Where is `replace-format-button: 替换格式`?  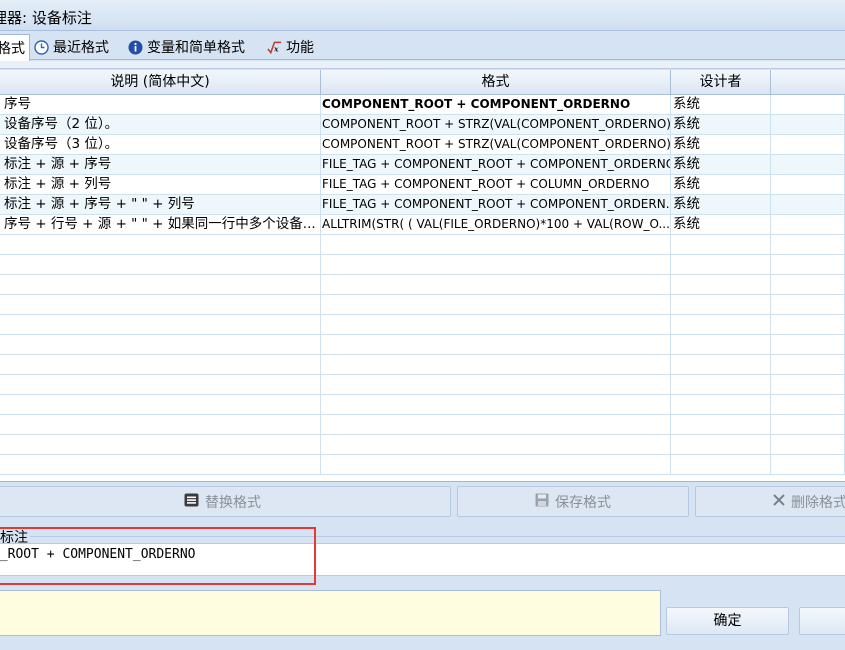
replace-format-button: 替换格式 is located at coordinates (225, 501).